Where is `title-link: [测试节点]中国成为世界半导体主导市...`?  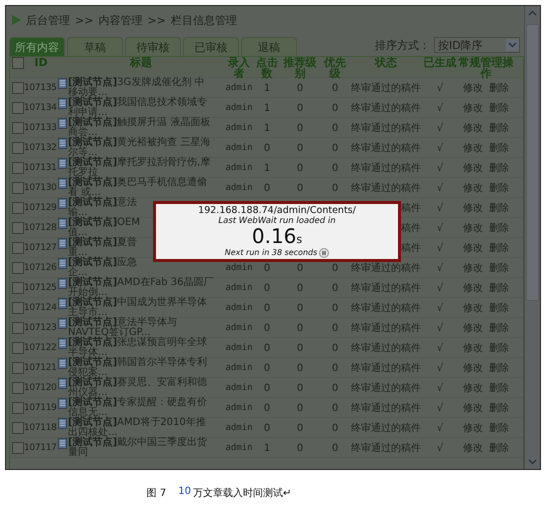 title-link: [测试节点]中国成为世界半导体主导市... is located at coordinates (141, 308).